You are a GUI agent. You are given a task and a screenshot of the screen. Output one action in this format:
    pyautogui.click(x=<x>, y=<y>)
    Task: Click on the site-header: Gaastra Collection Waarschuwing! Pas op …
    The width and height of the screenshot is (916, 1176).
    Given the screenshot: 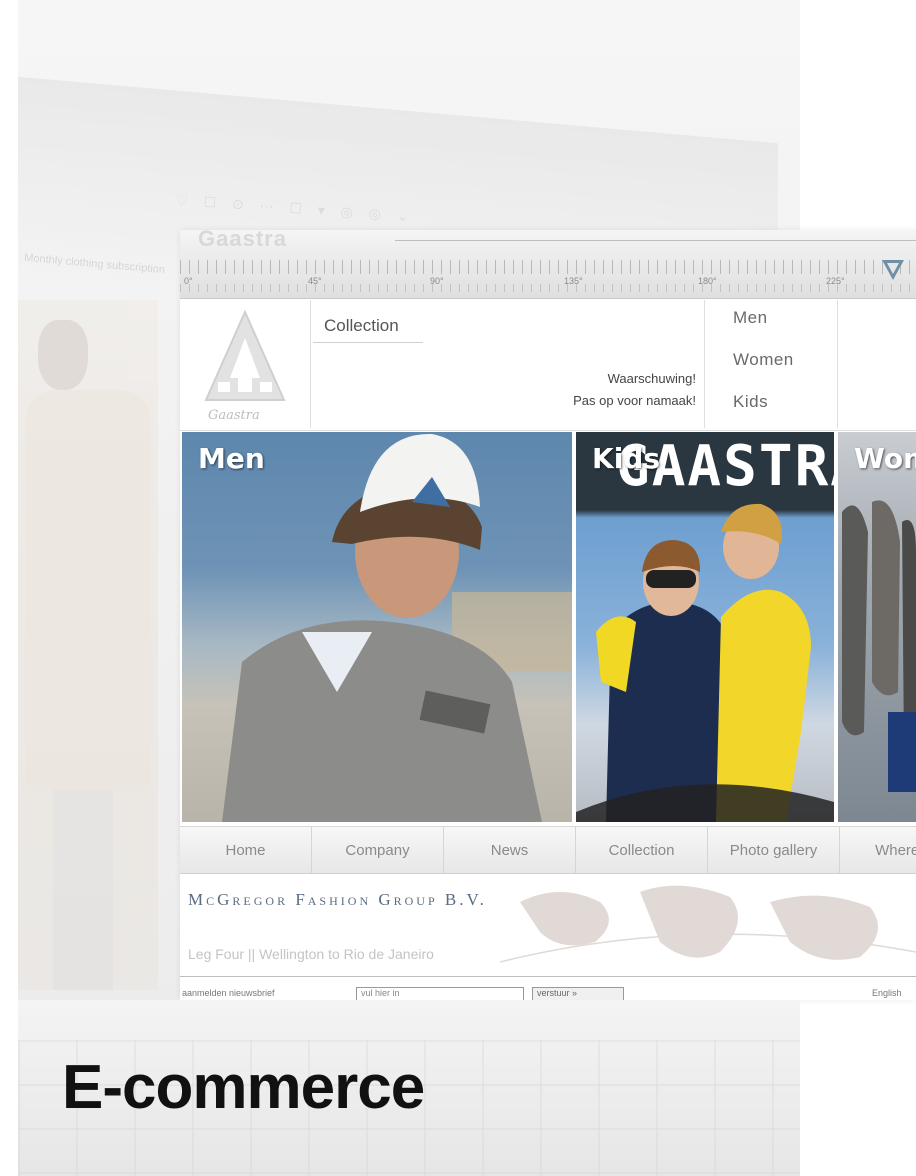 What is the action you would take?
    pyautogui.click(x=548, y=365)
    